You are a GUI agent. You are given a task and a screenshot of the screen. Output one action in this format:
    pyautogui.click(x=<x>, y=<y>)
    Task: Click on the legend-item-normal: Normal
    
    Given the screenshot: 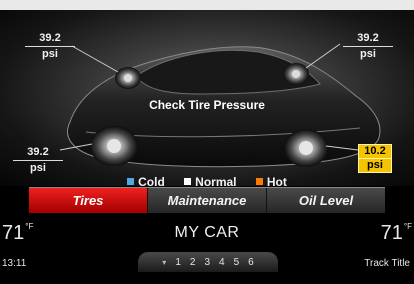 What is the action you would take?
    pyautogui.click(x=210, y=180)
    